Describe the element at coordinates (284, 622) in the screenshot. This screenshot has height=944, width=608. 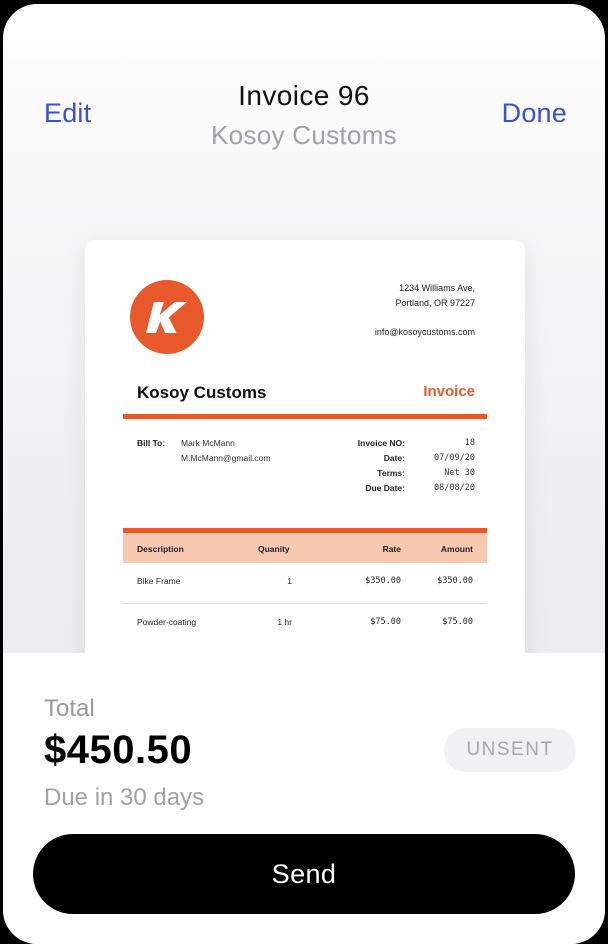
I see `item-quantity: 1 hr` at that location.